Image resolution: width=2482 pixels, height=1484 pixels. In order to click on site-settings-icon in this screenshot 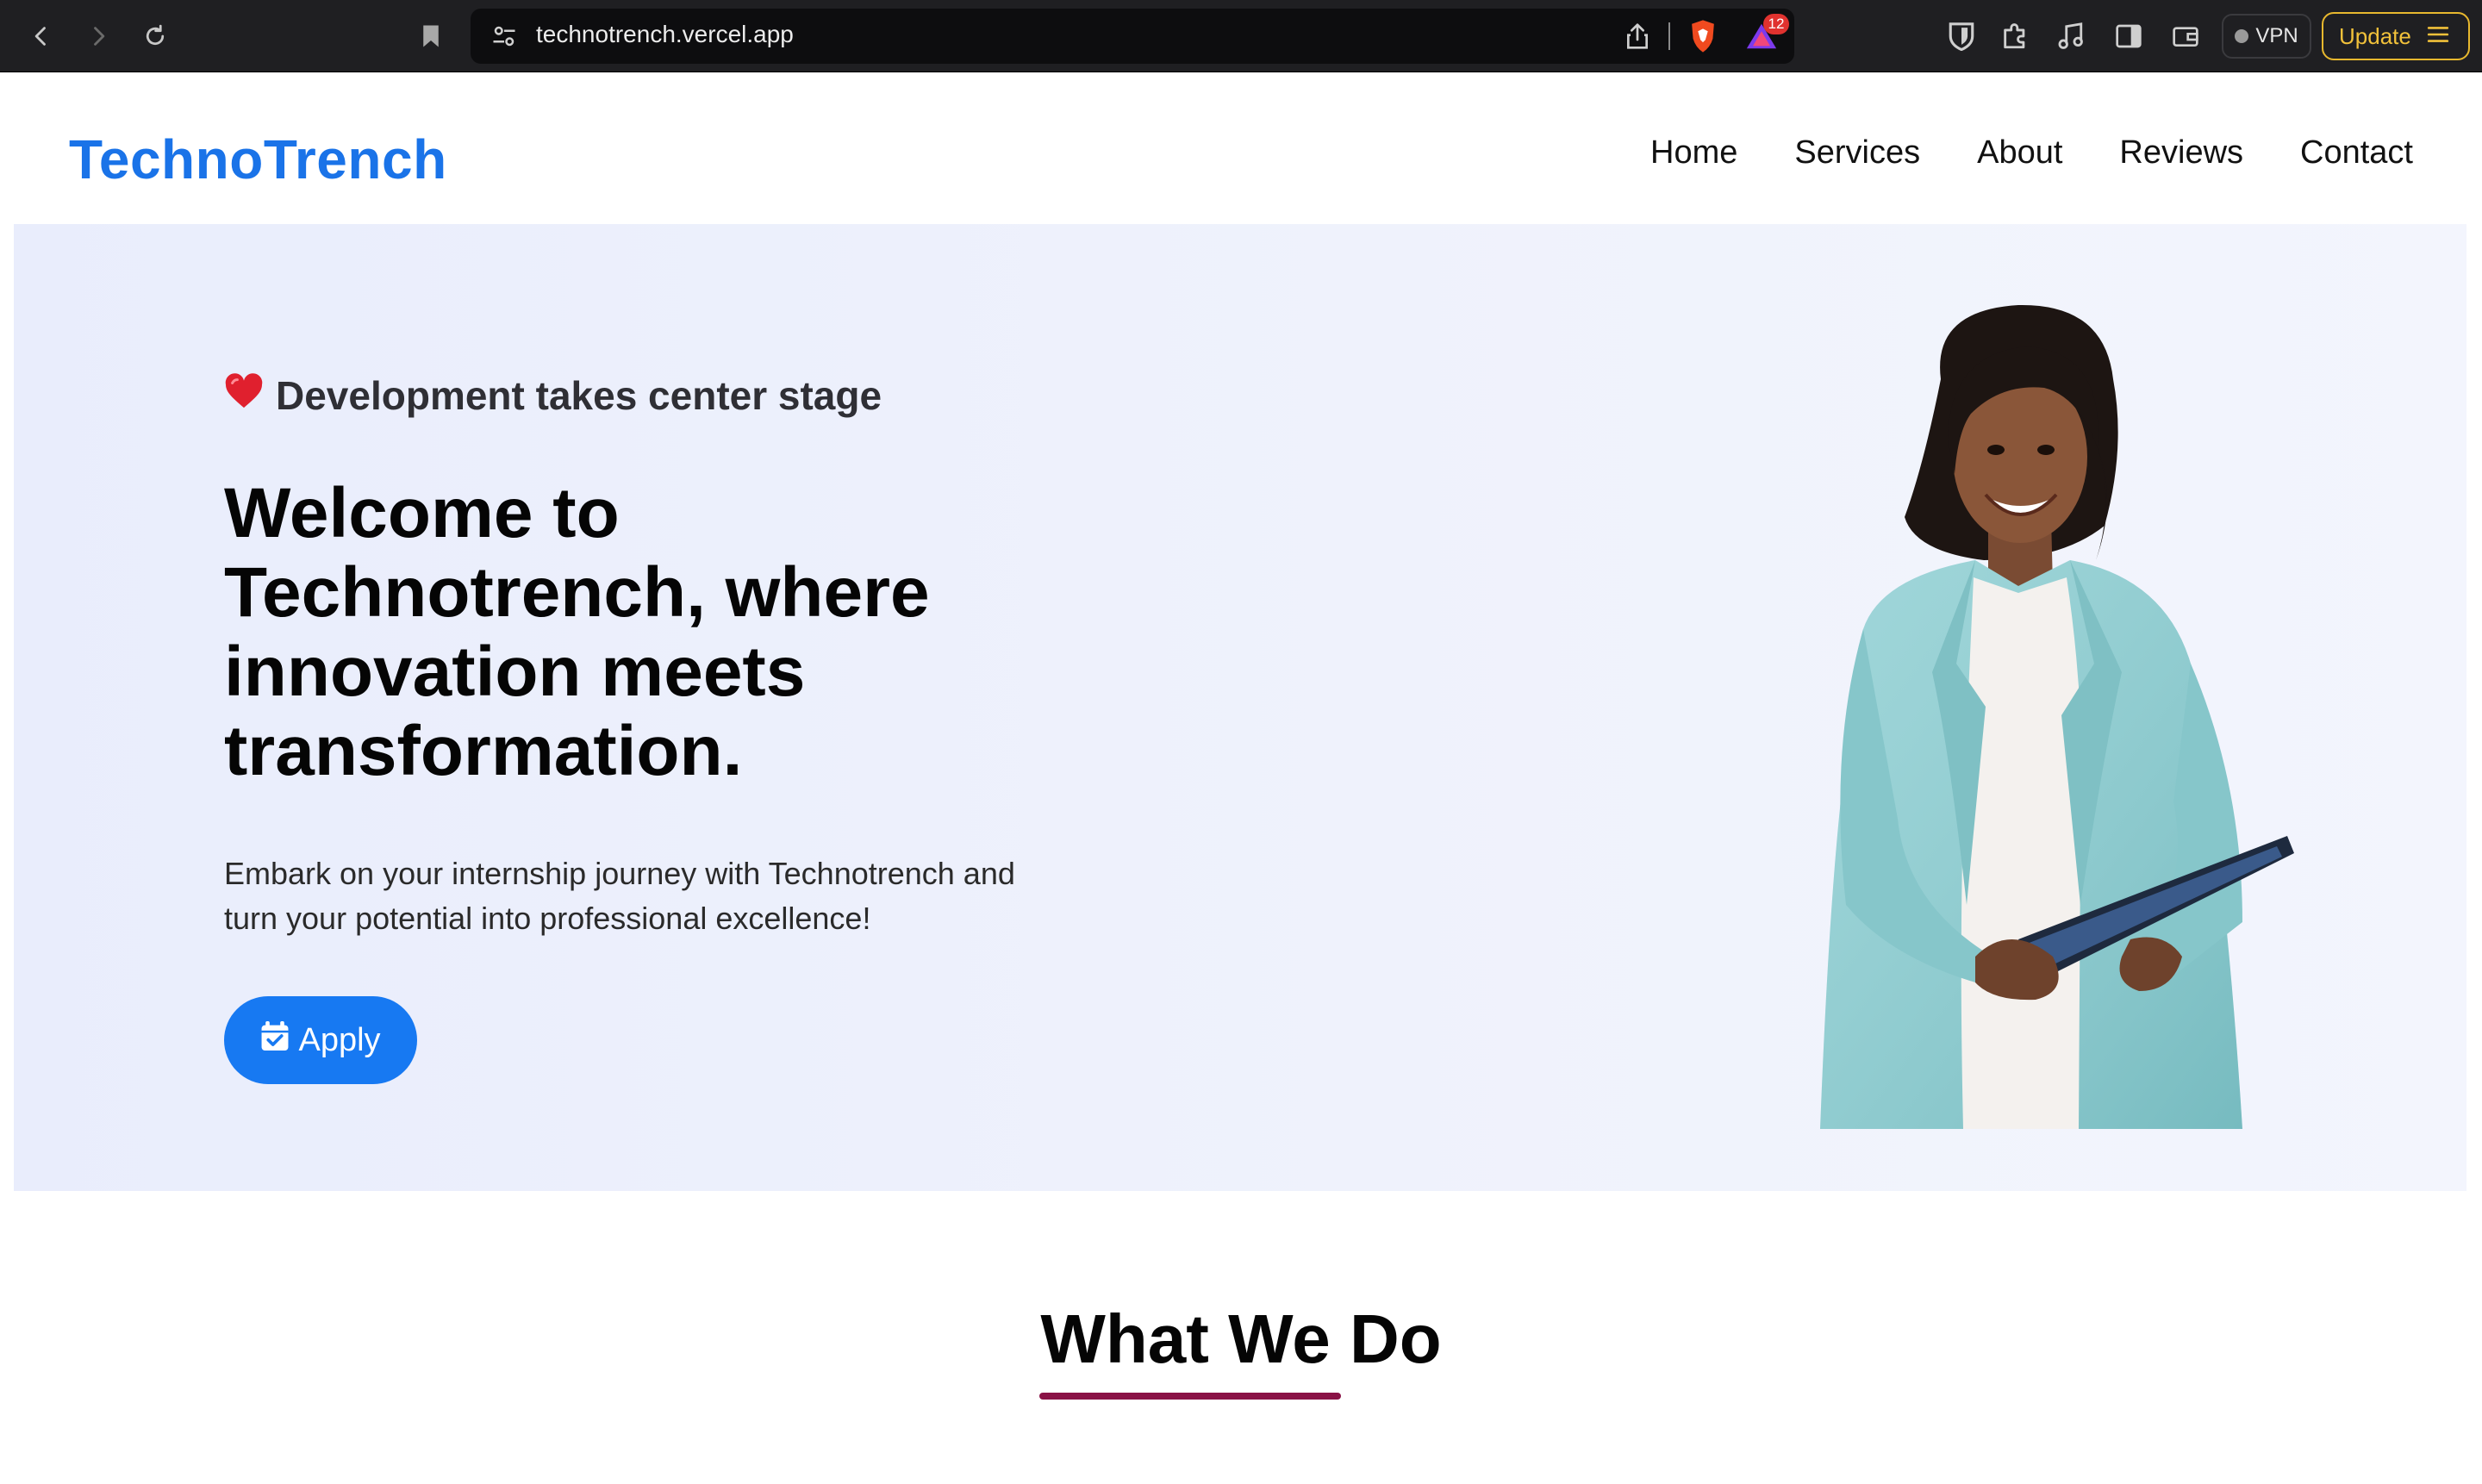, I will do `click(504, 38)`.